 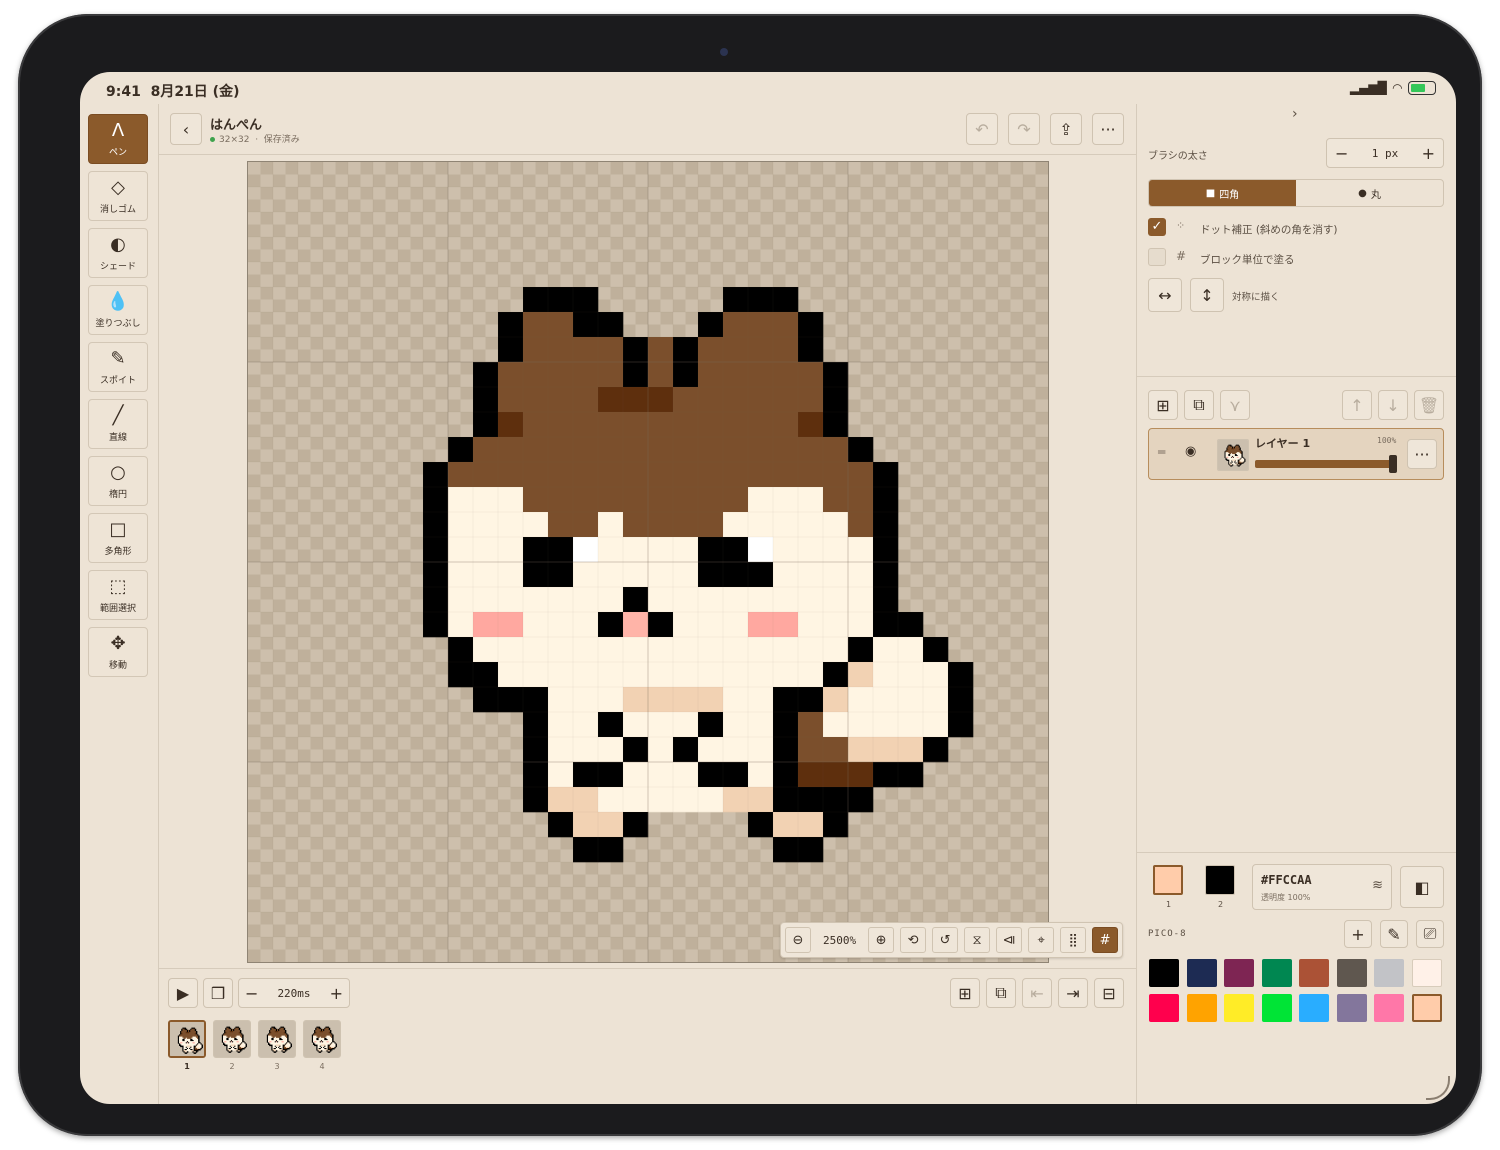 What do you see at coordinates (1199, 405) in the screenshot?
I see `duplicate-layer-button: ⧉` at bounding box center [1199, 405].